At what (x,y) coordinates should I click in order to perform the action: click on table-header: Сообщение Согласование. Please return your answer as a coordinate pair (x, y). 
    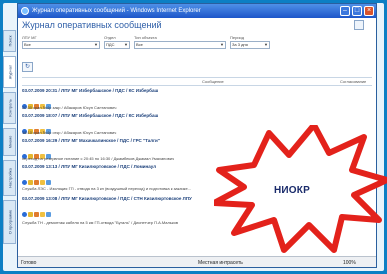
    Looking at the image, I should click on (197, 81).